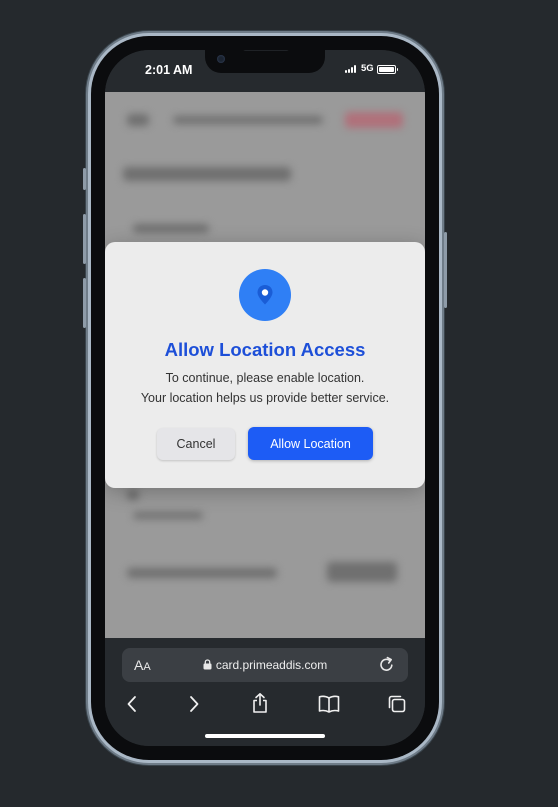  What do you see at coordinates (138, 120) in the screenshot?
I see `blurred-menu-icon` at bounding box center [138, 120].